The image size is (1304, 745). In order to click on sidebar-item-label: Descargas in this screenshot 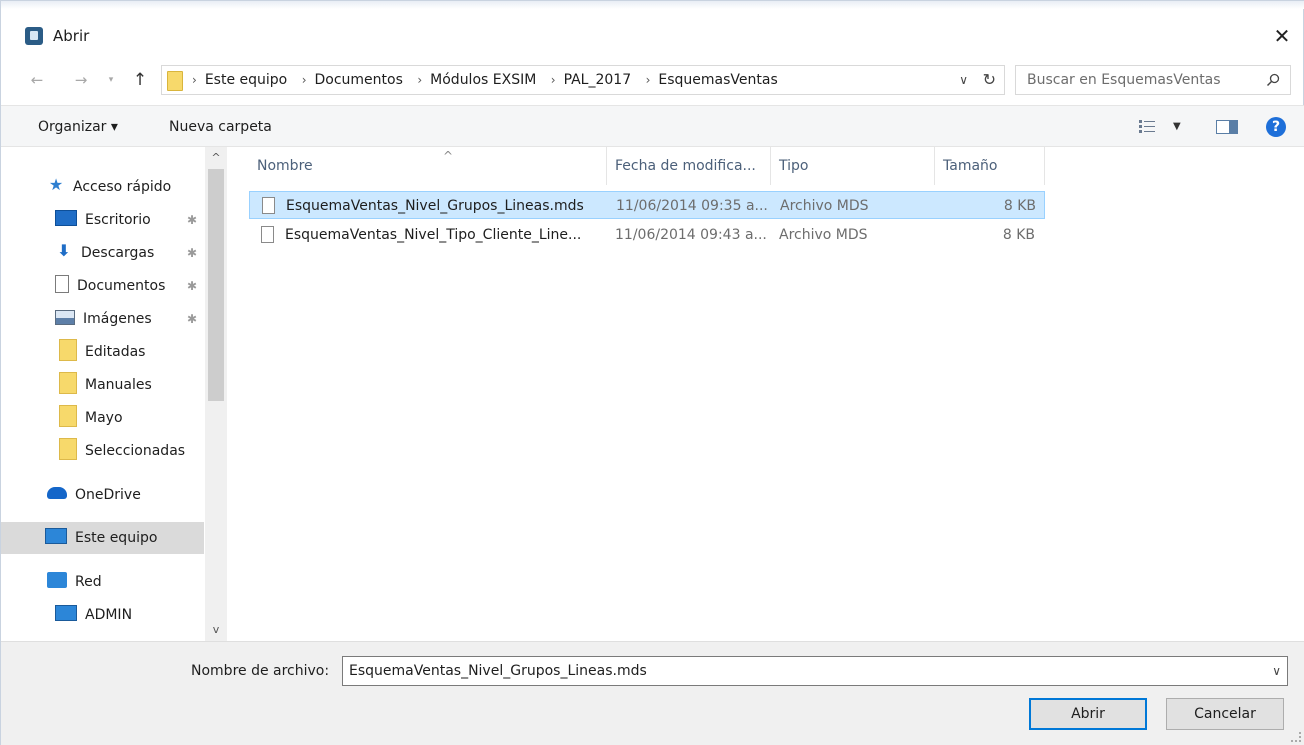, I will do `click(118, 253)`.